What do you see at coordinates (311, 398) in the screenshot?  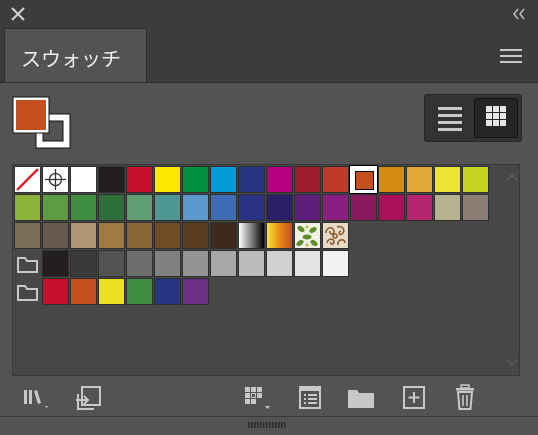 I see `swatch-options-icon` at bounding box center [311, 398].